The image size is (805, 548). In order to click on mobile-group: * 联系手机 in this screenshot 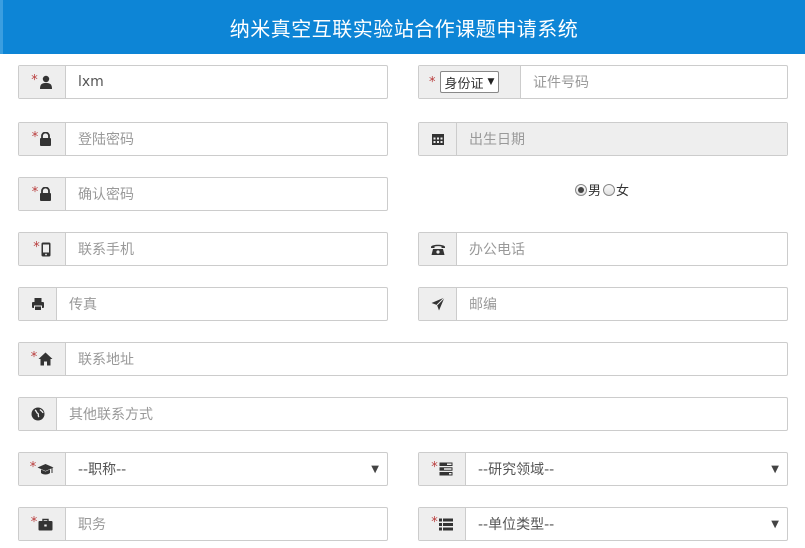, I will do `click(203, 249)`.